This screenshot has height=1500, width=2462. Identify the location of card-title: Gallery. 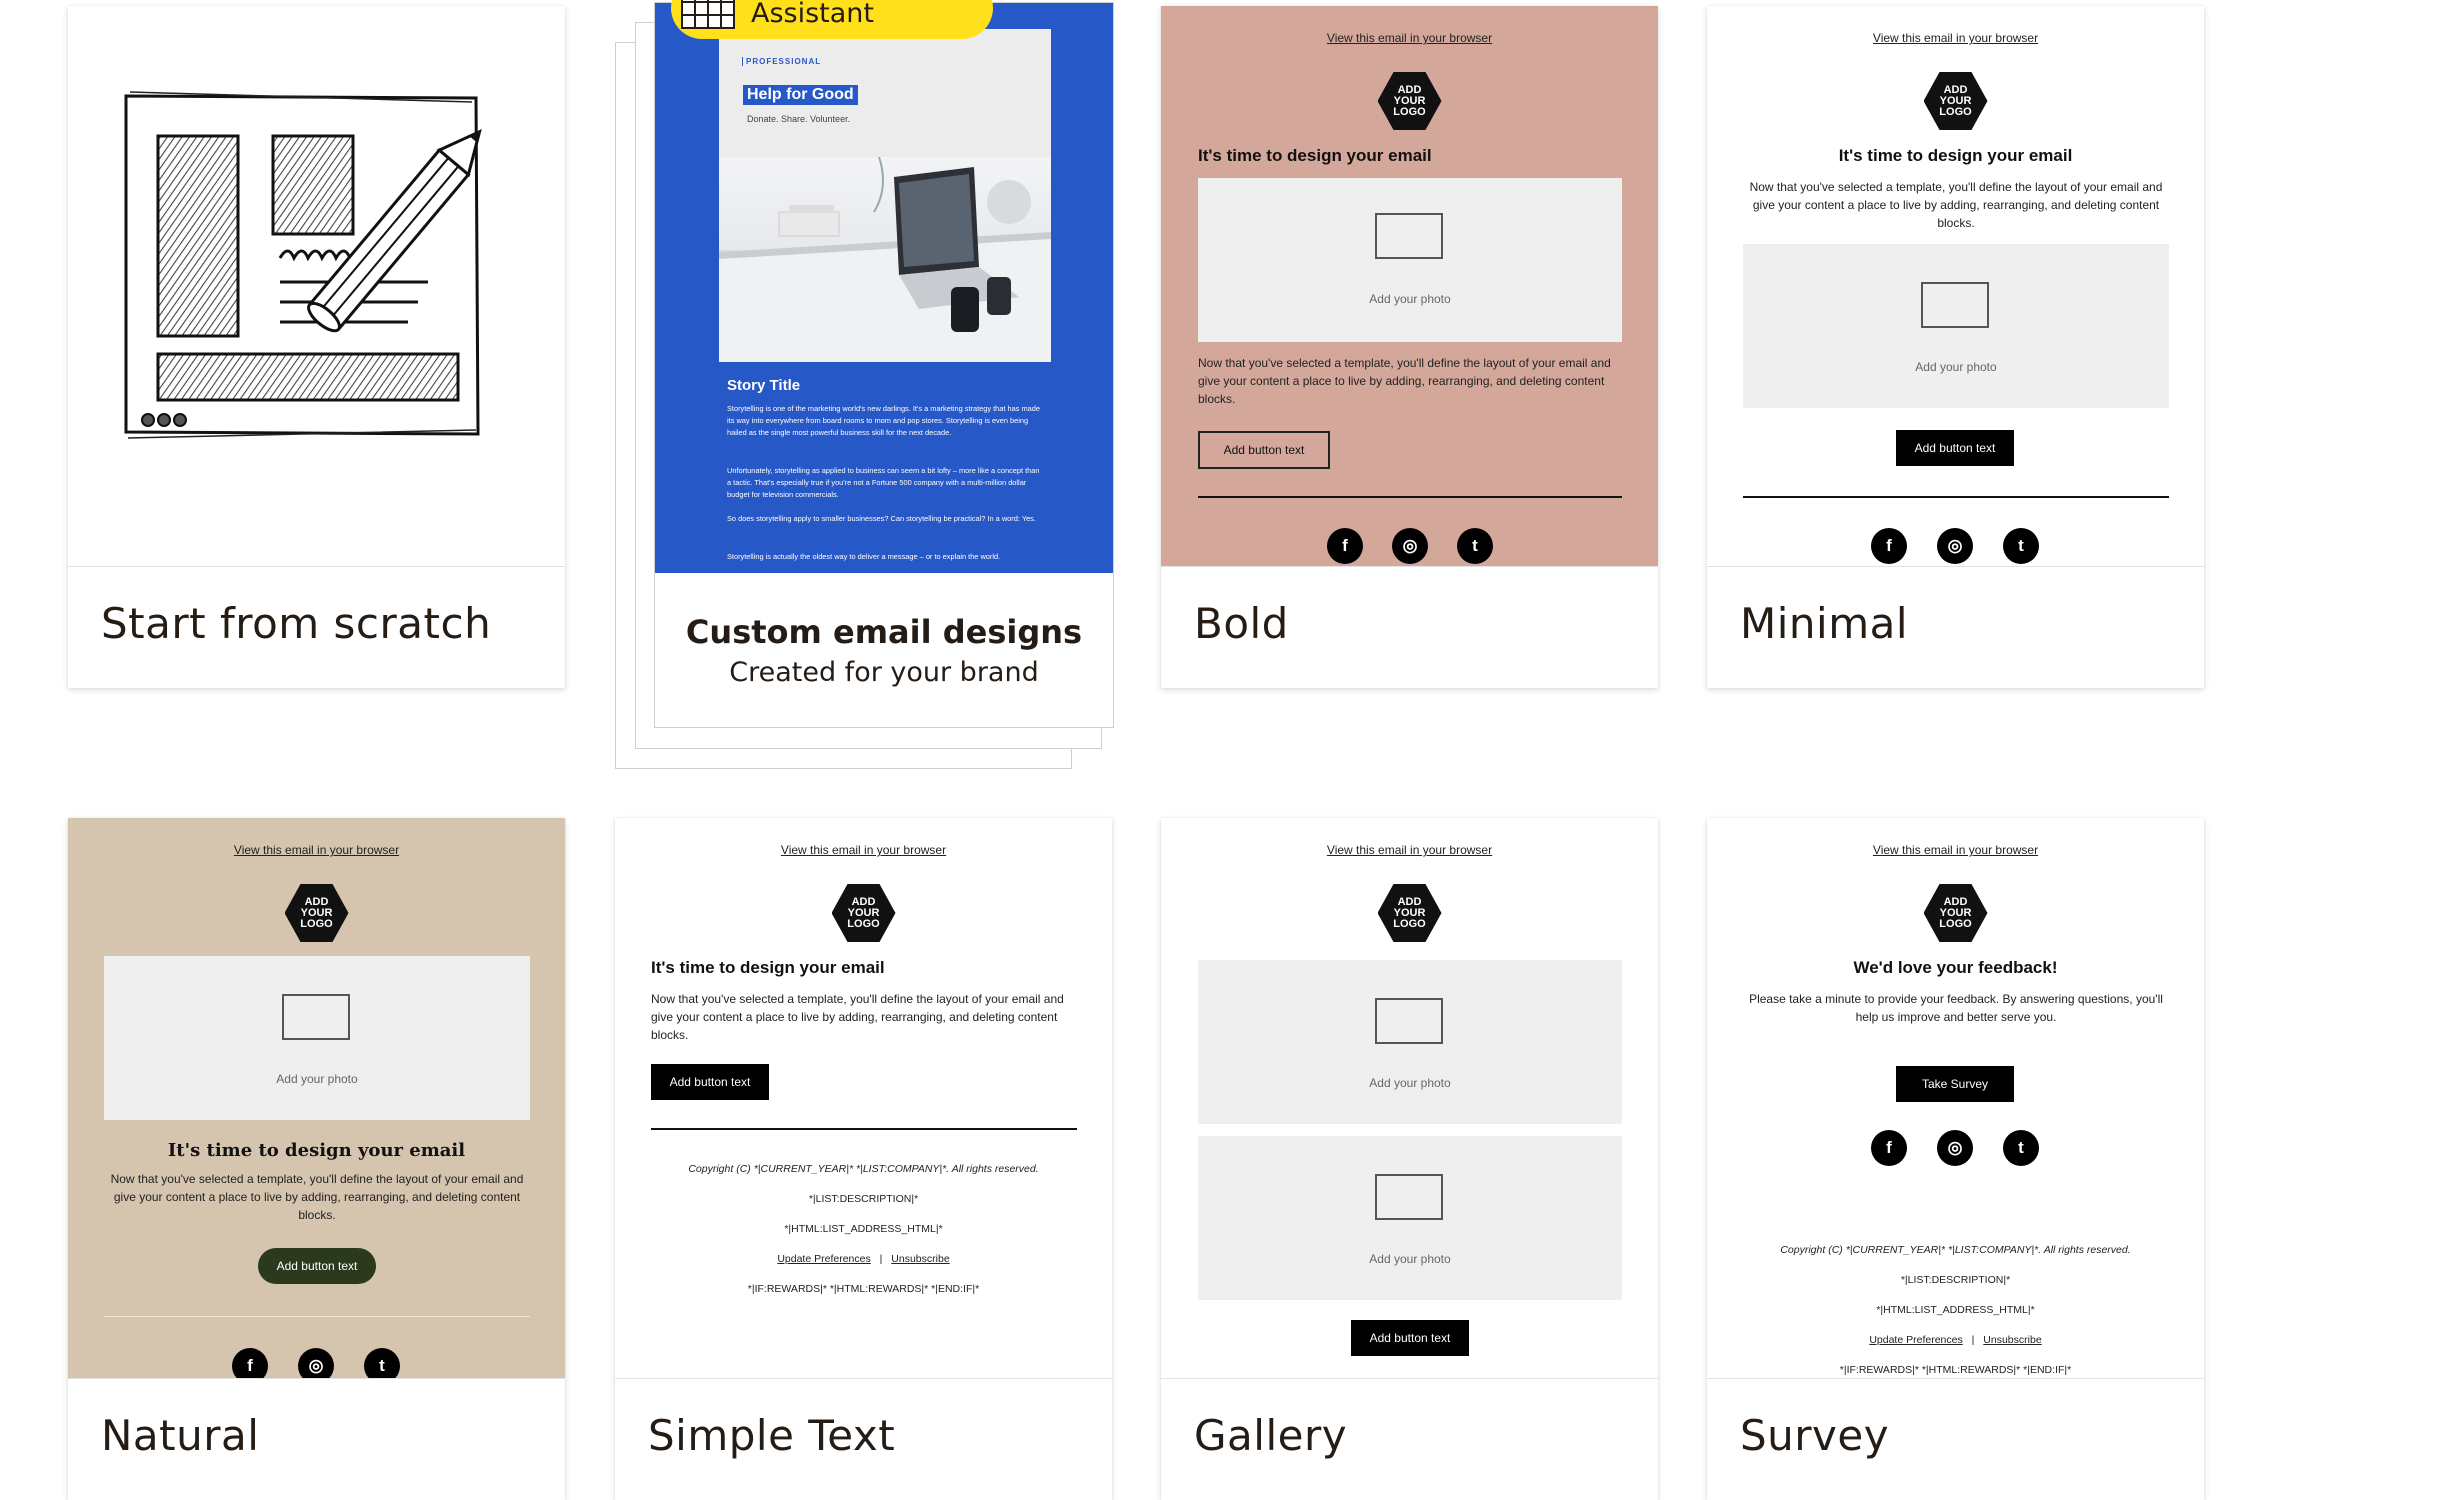
(1271, 1435).